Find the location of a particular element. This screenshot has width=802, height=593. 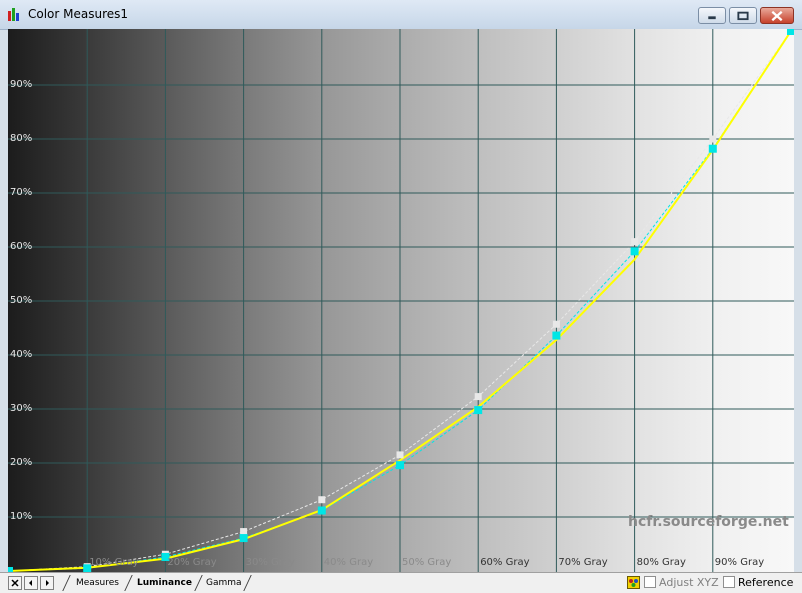

minimize-icon is located at coordinates (712, 18).